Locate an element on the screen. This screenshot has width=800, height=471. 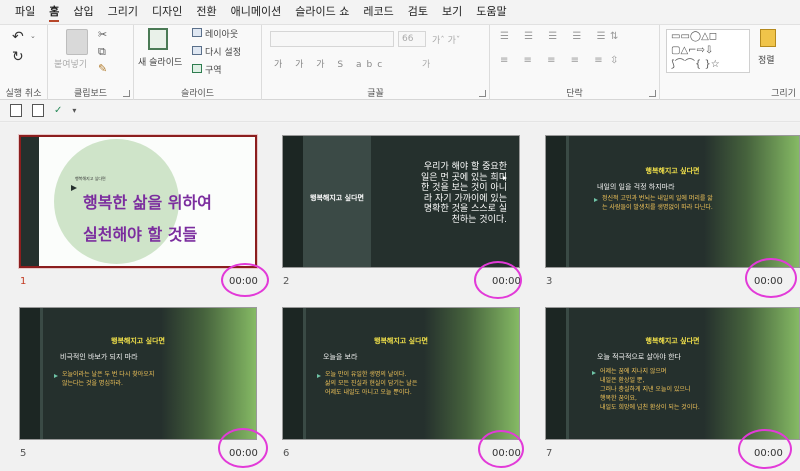
spelling-icon: ✓ is located at coordinates (58, 110).